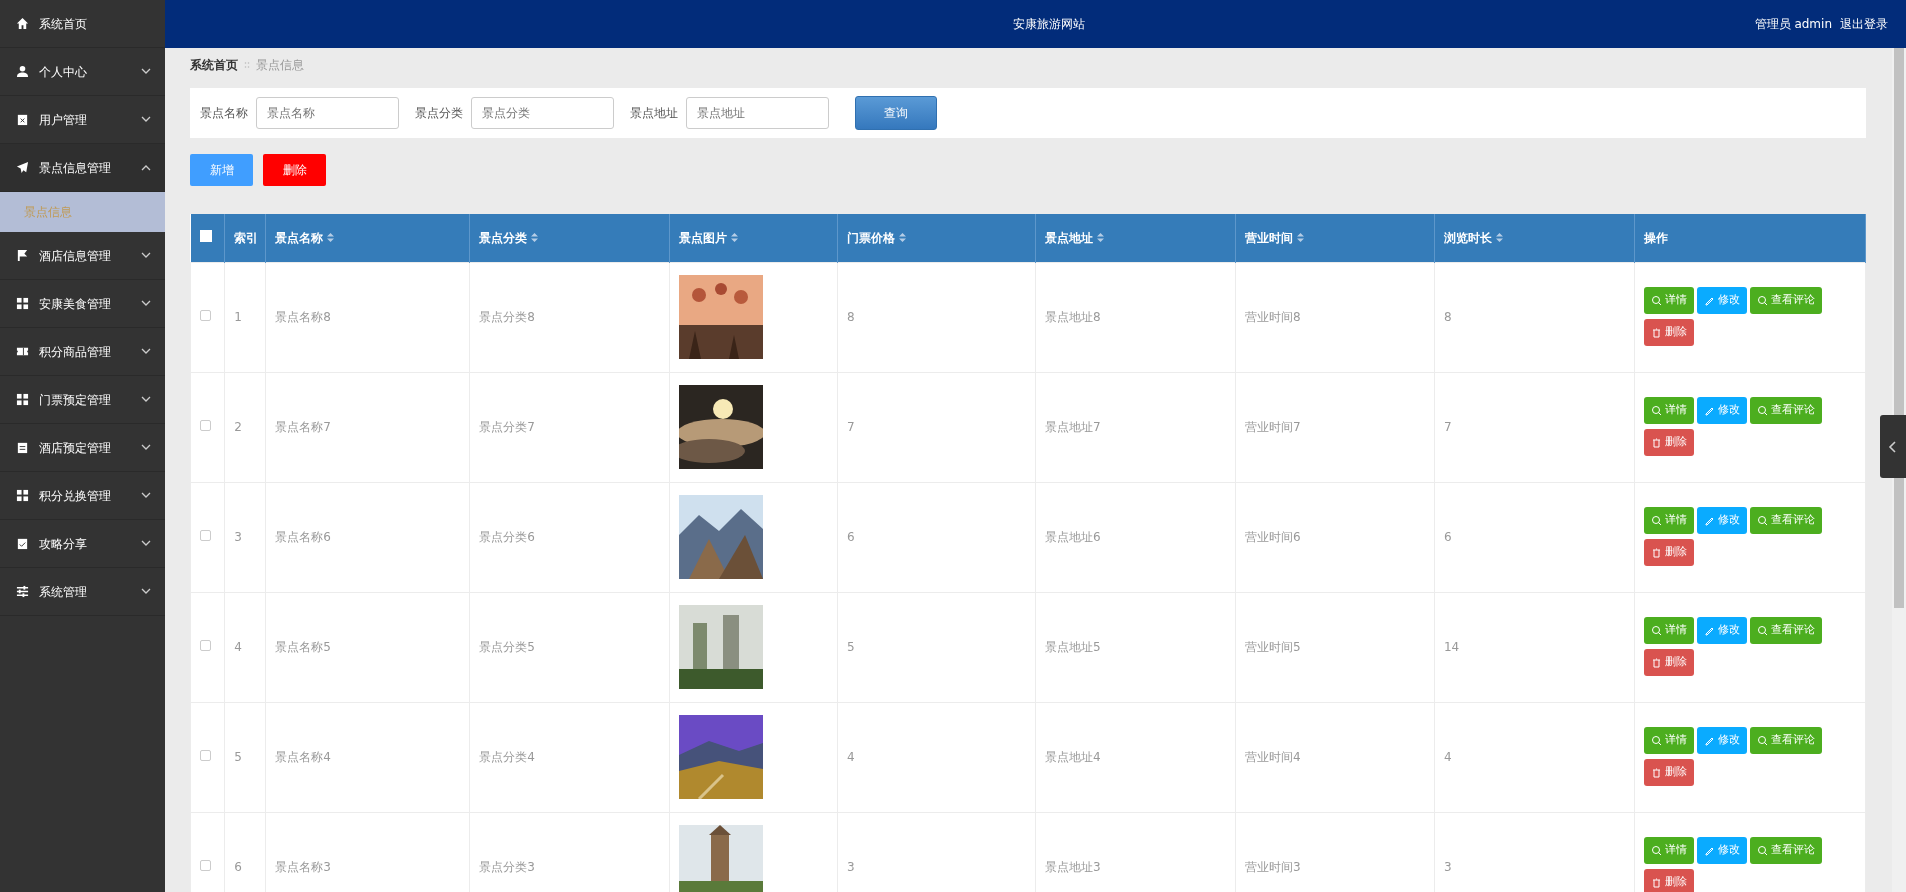 The height and width of the screenshot is (892, 1906). What do you see at coordinates (877, 237) in the screenshot?
I see `column-header: 门票价格` at bounding box center [877, 237].